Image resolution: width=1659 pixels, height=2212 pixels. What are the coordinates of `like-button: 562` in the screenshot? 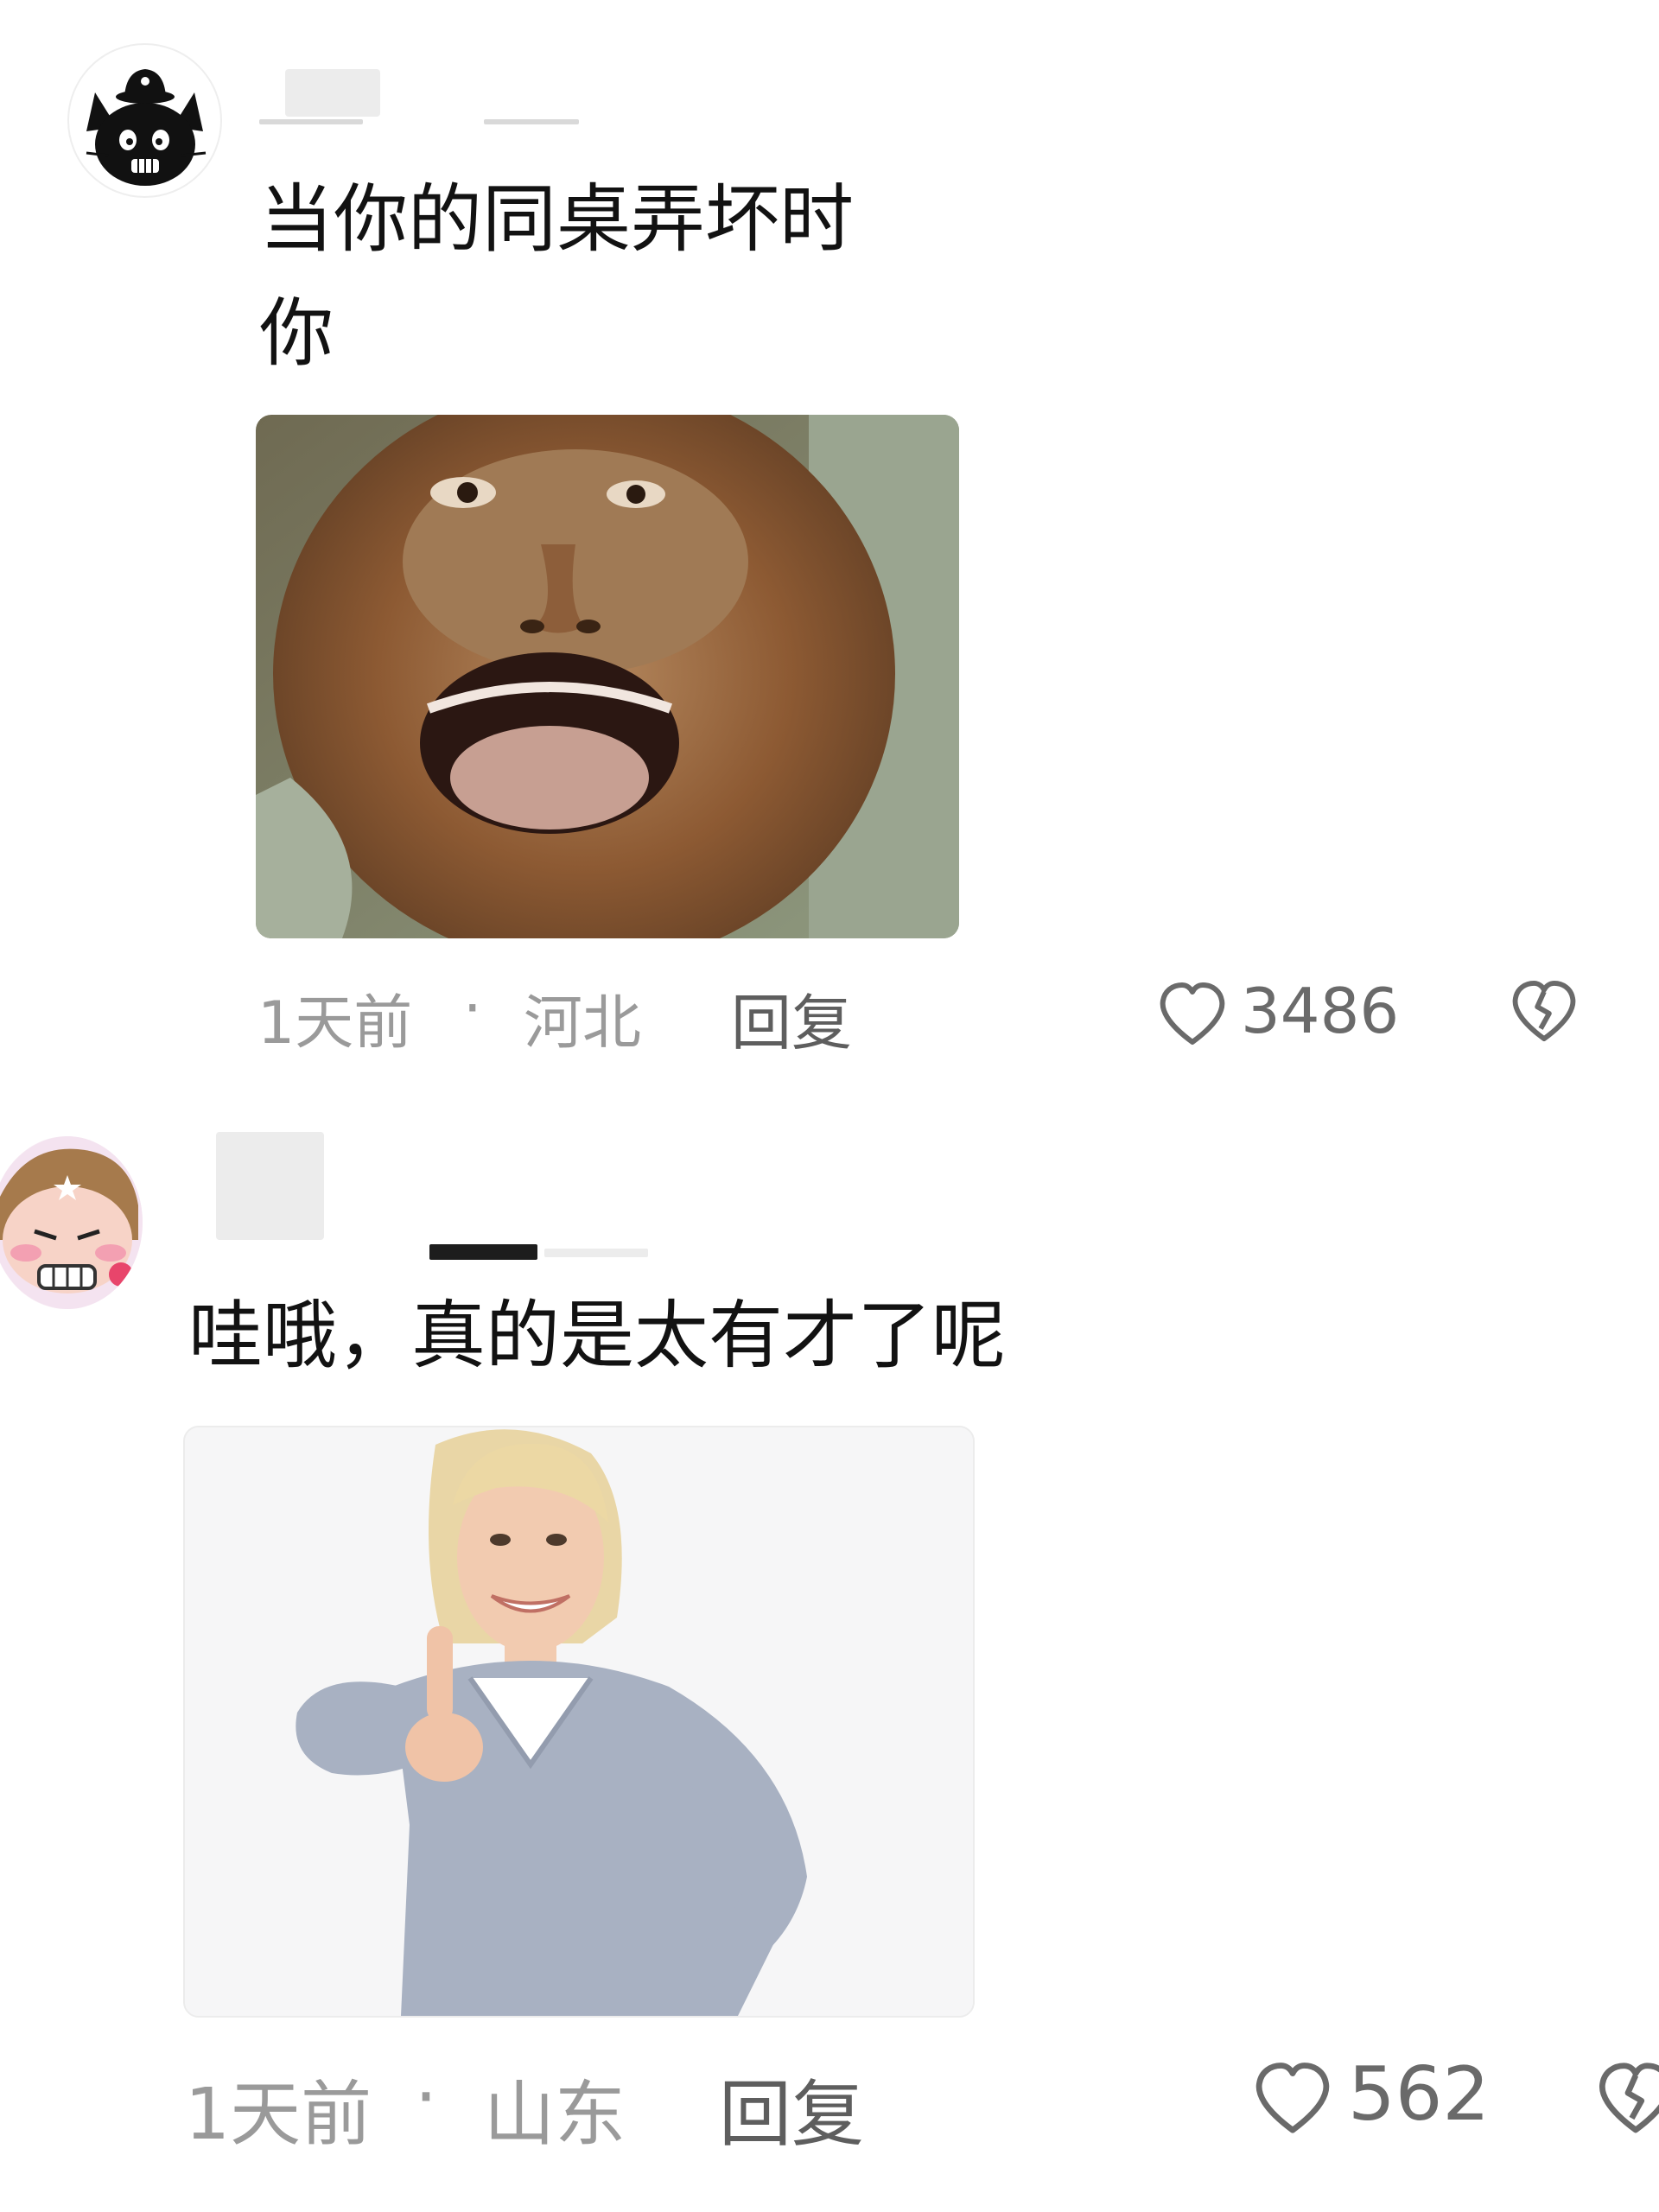 It's located at (1374, 2097).